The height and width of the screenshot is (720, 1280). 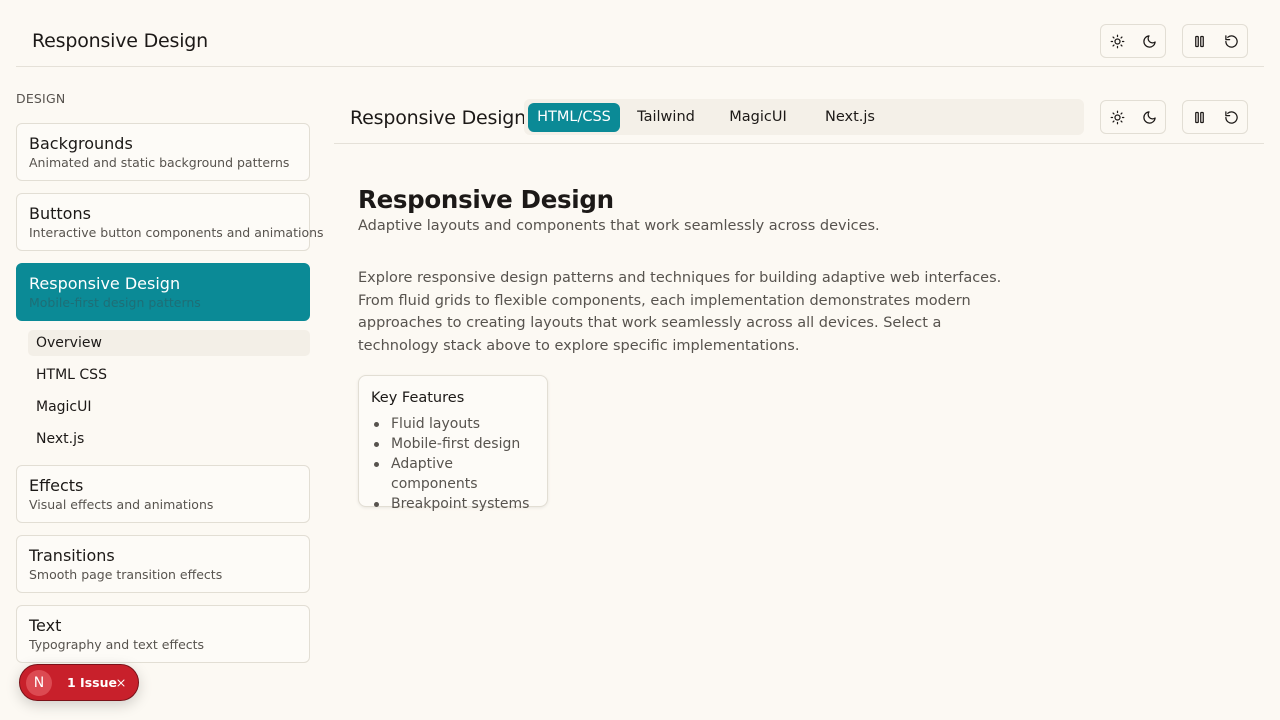 What do you see at coordinates (163, 634) in the screenshot?
I see `sidebar-item-text: Text Typography and text effects` at bounding box center [163, 634].